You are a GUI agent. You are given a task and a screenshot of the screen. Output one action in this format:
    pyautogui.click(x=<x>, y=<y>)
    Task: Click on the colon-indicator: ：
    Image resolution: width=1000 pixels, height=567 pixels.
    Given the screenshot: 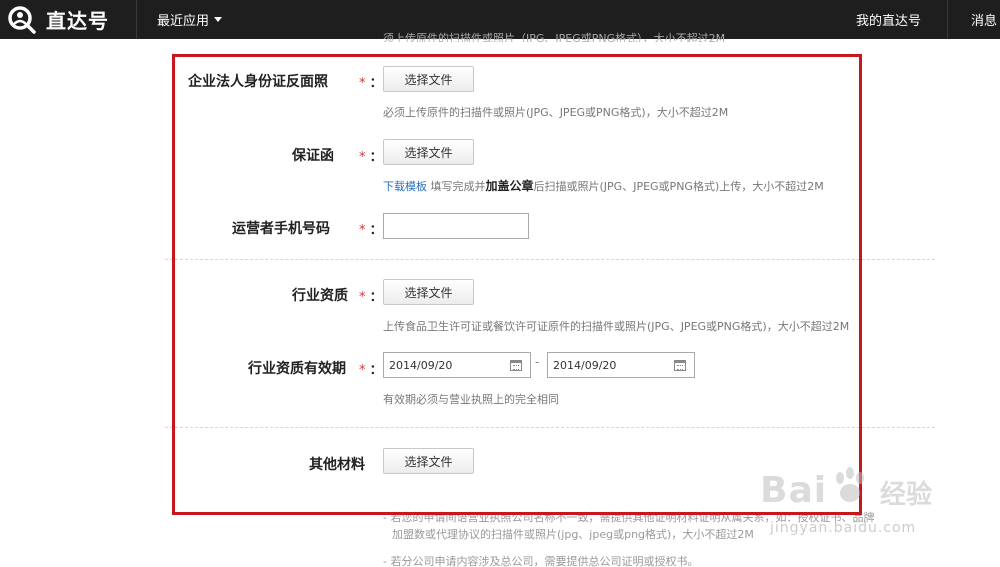 What is the action you would take?
    pyautogui.click(x=365, y=464)
    